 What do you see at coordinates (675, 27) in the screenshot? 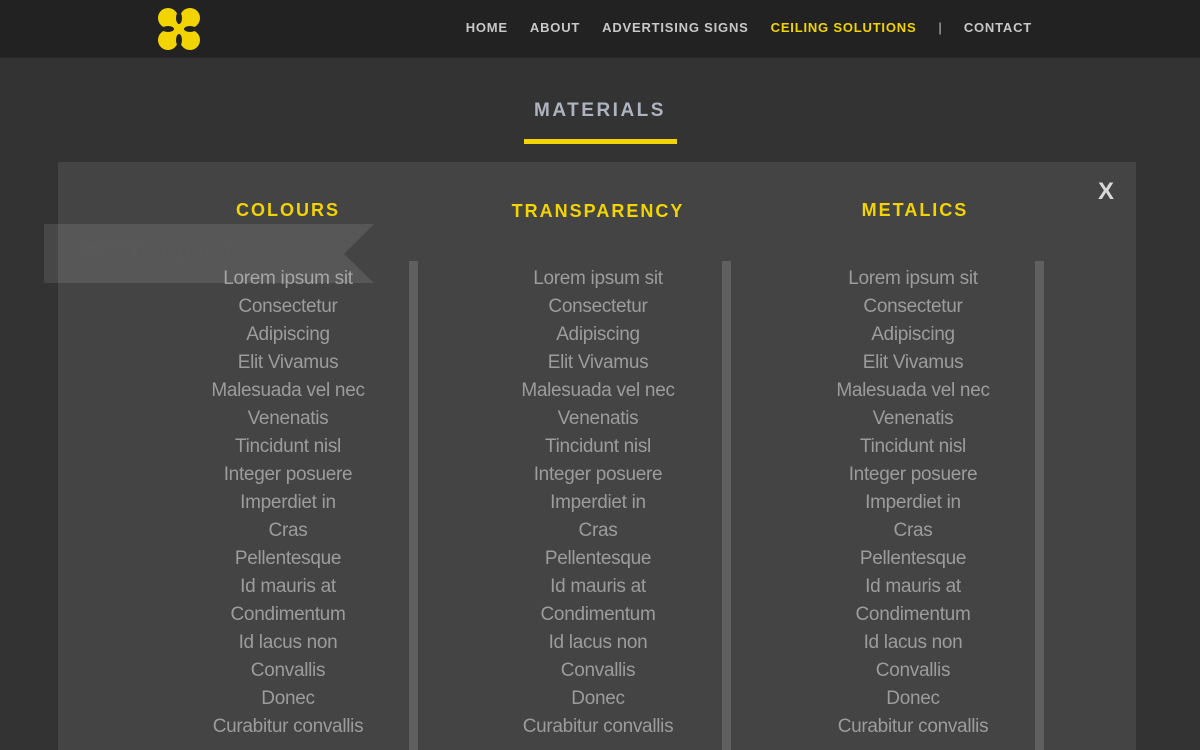
I see `nav-advertising-signs: ADVERTISING SIGNS` at bounding box center [675, 27].